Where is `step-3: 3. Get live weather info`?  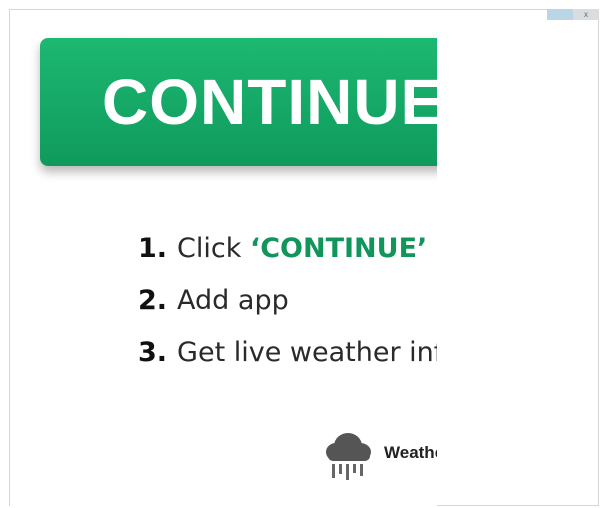
step-3: 3. Get live weather info is located at coordinates (287, 360).